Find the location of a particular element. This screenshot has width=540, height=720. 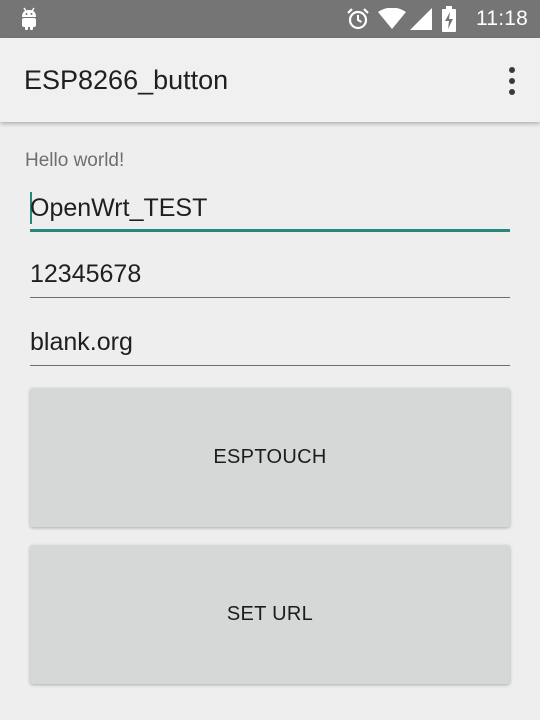

status-bar: 11:18 is located at coordinates (270, 19).